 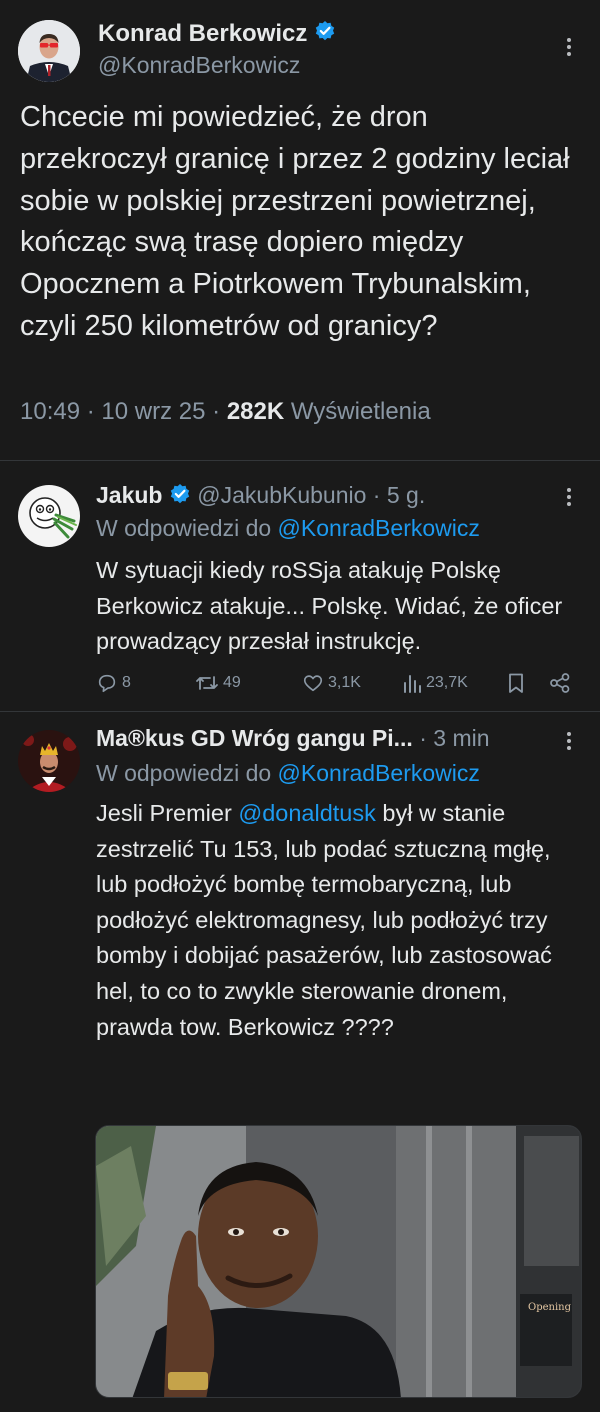 What do you see at coordinates (126, 682) in the screenshot?
I see `reply-count: 8` at bounding box center [126, 682].